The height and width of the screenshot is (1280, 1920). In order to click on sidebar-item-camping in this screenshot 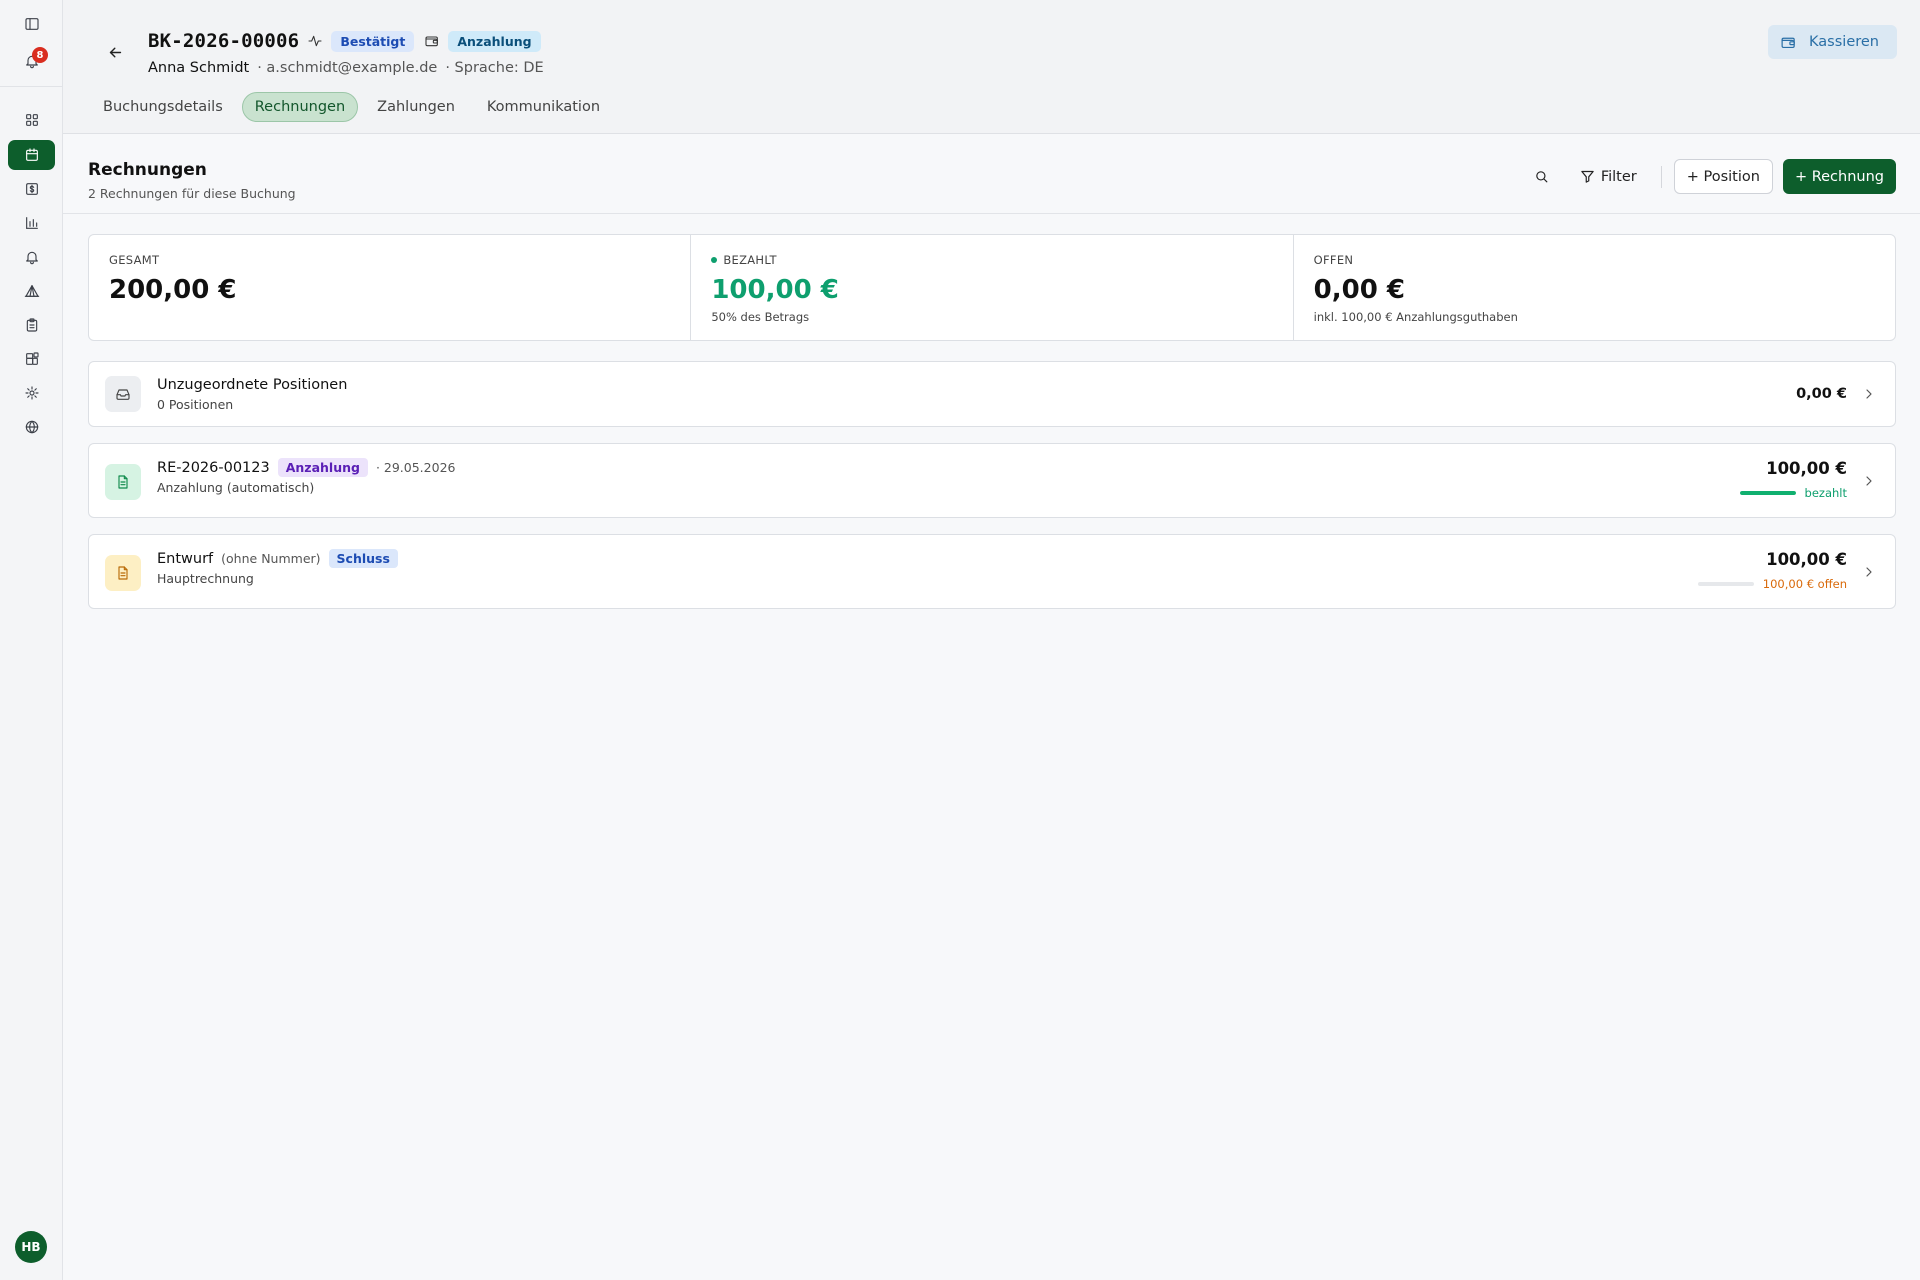, I will do `click(31, 291)`.